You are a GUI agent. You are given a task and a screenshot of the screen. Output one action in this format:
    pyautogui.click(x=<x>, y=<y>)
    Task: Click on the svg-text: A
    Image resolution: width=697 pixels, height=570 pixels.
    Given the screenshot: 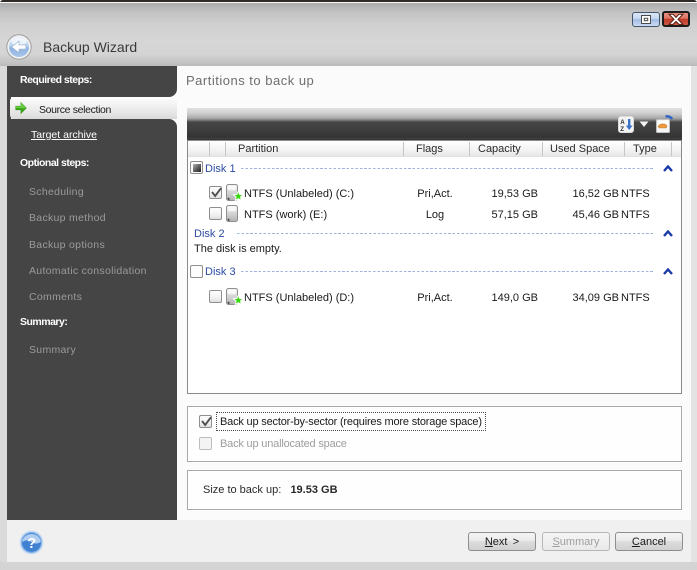 What is the action you would take?
    pyautogui.click(x=622, y=122)
    